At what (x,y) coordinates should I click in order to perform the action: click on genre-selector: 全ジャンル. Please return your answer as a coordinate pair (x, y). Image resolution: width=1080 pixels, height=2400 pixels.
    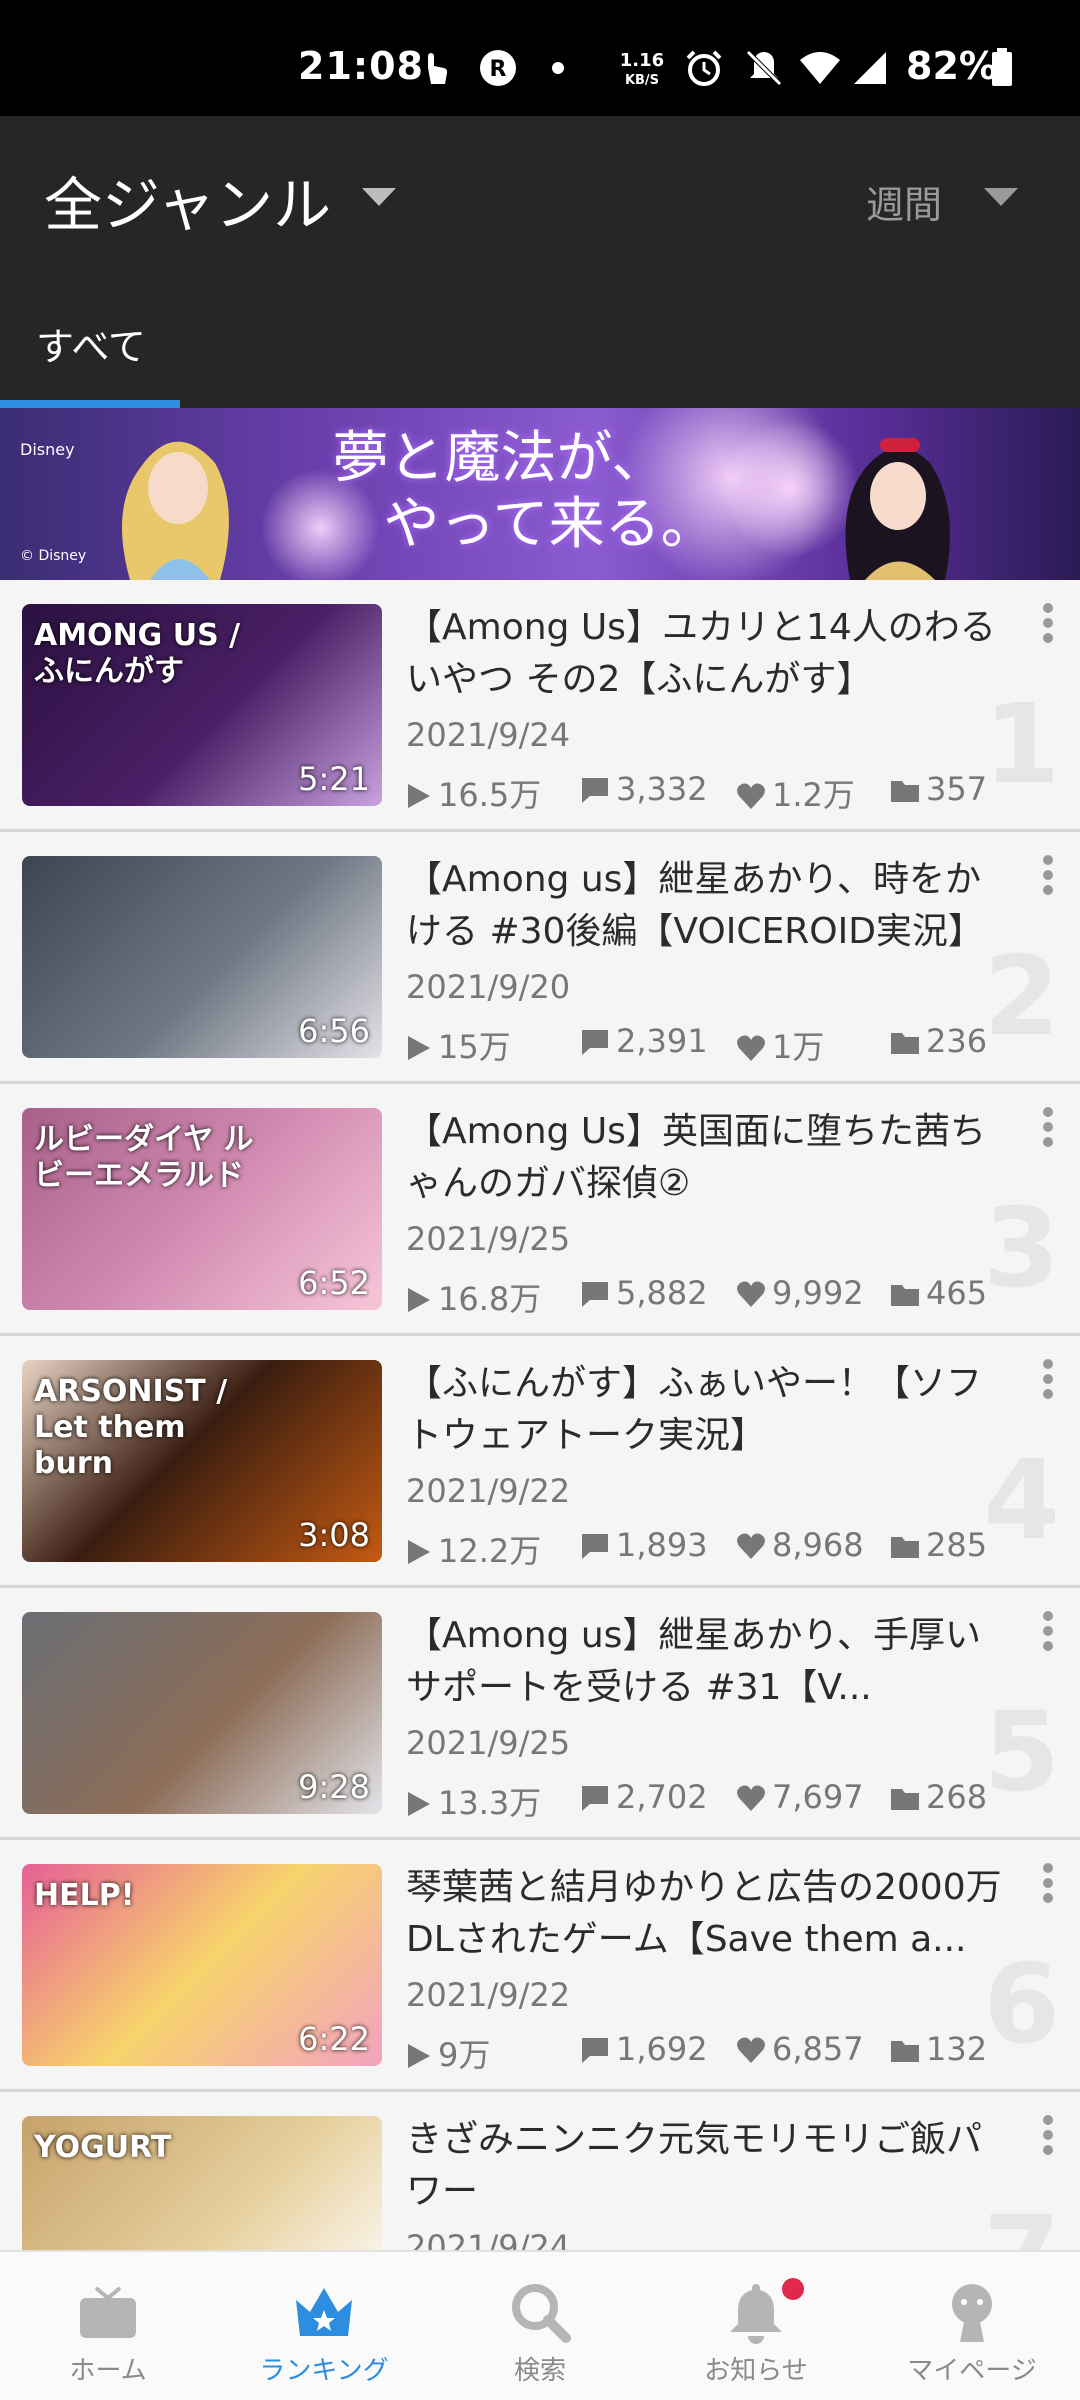
    Looking at the image, I should click on (187, 200).